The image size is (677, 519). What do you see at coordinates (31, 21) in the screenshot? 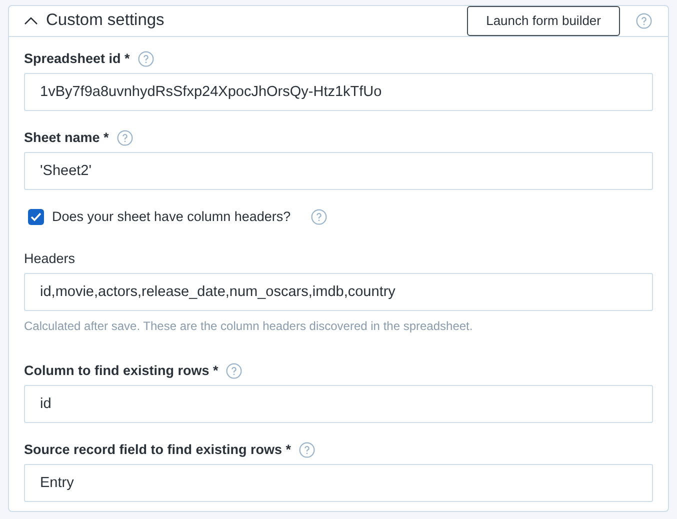
I see `chevron-icon` at bounding box center [31, 21].